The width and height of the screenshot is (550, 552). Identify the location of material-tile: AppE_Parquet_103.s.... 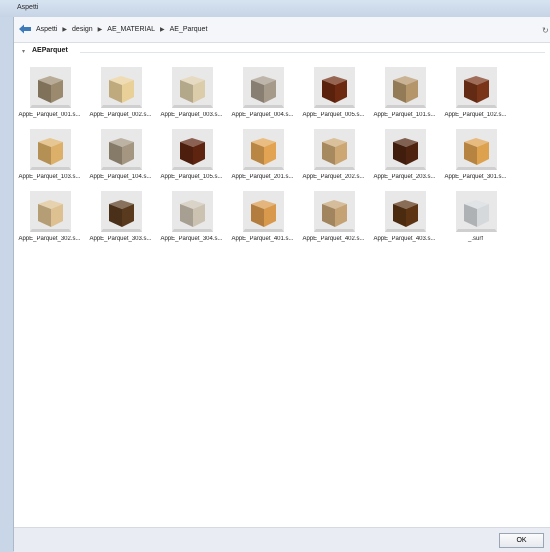
(49, 154).